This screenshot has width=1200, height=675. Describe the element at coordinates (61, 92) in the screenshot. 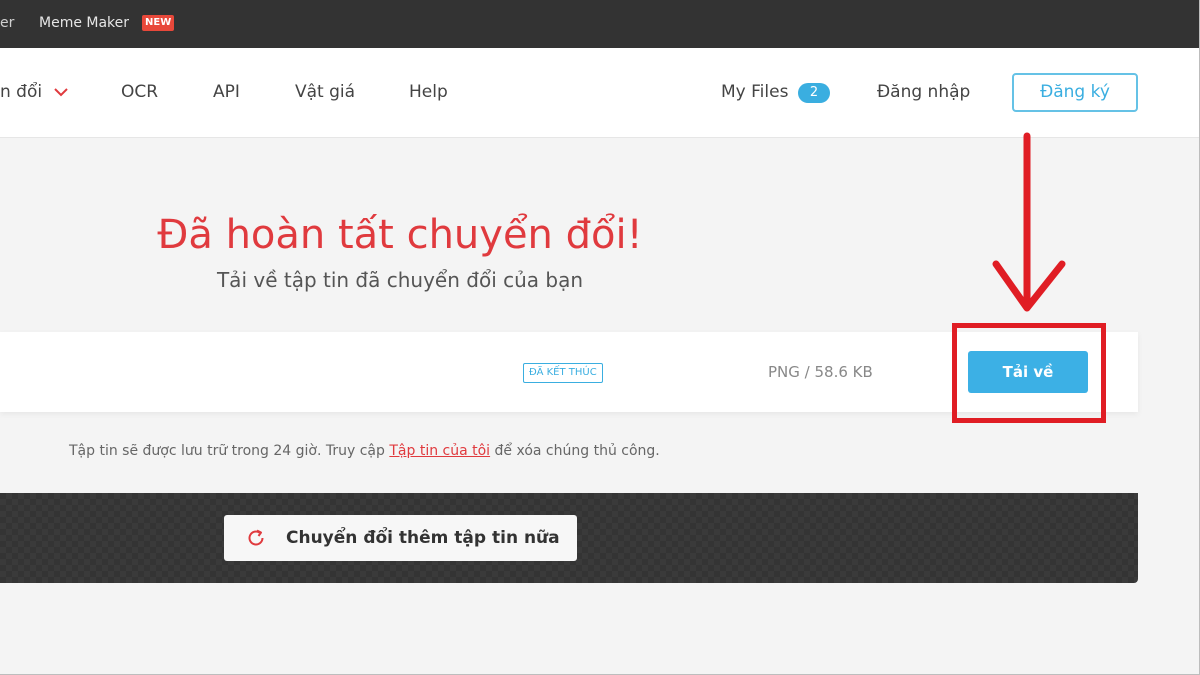

I see `chevron-down-icon` at that location.